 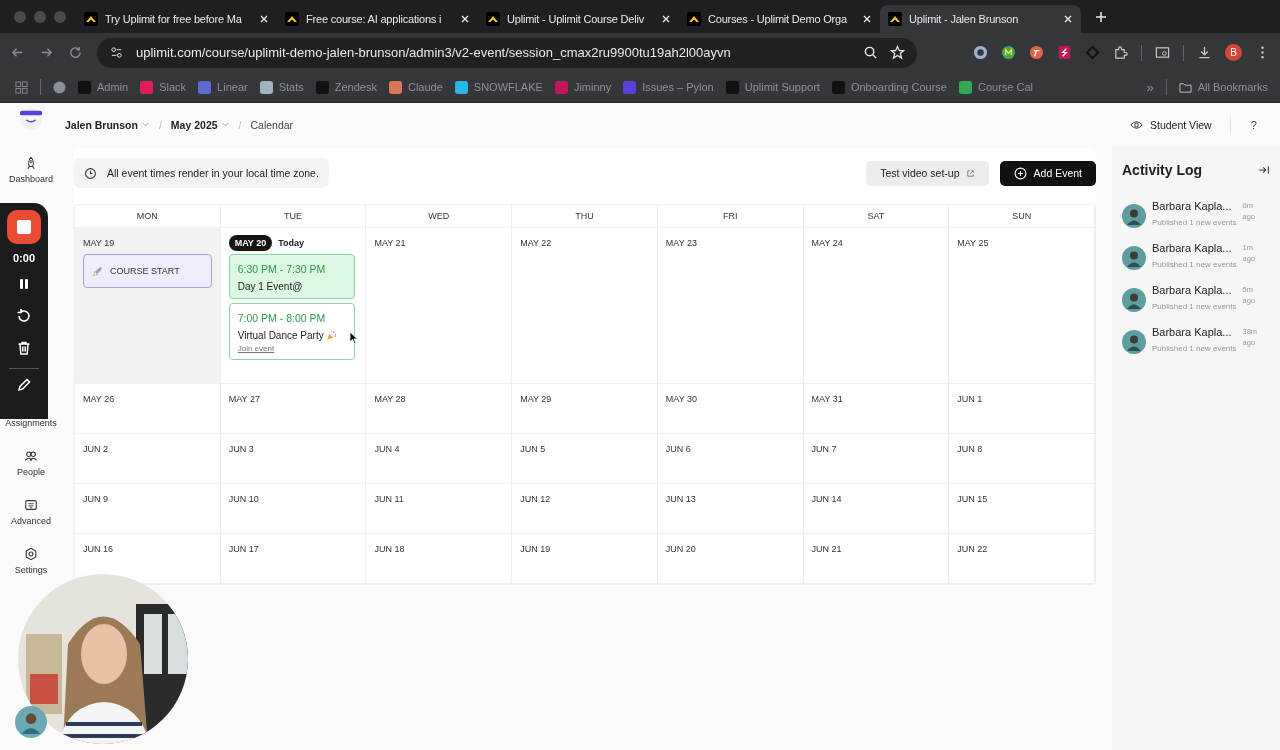 I want to click on join-event-link: Join event, so click(x=293, y=348).